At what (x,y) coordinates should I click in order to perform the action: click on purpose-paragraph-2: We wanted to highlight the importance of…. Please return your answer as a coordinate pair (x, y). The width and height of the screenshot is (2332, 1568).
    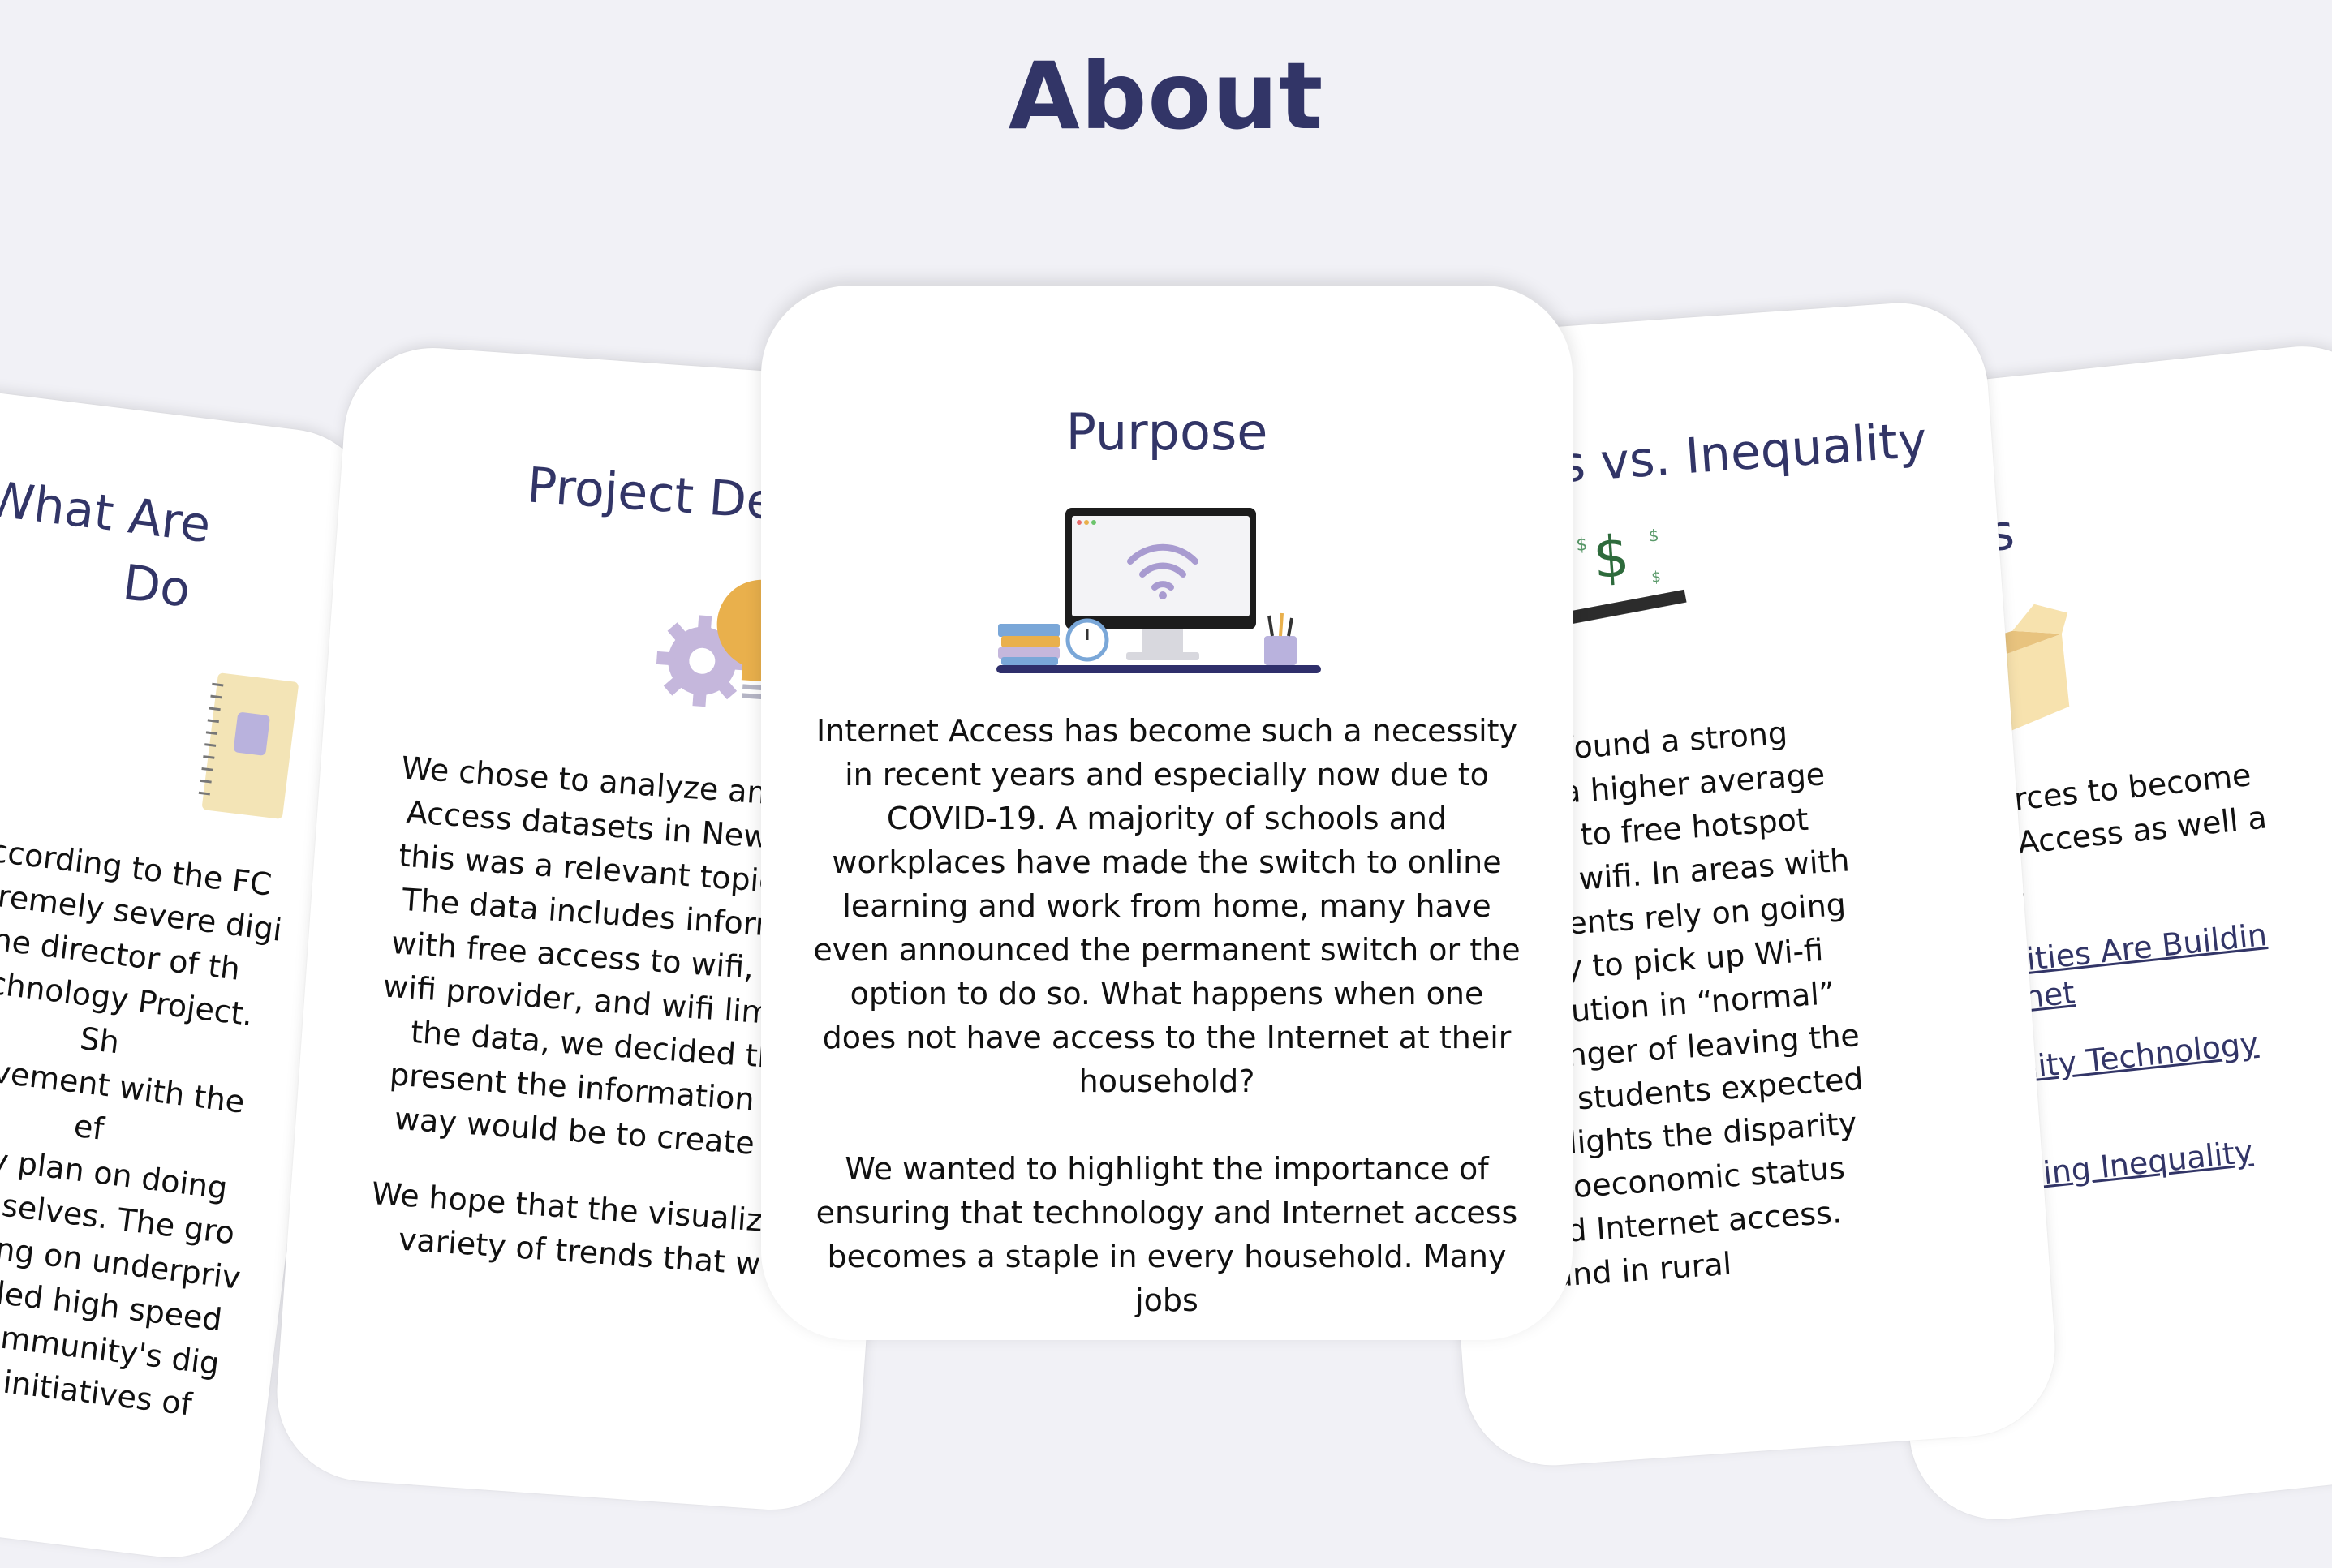
    Looking at the image, I should click on (1166, 1234).